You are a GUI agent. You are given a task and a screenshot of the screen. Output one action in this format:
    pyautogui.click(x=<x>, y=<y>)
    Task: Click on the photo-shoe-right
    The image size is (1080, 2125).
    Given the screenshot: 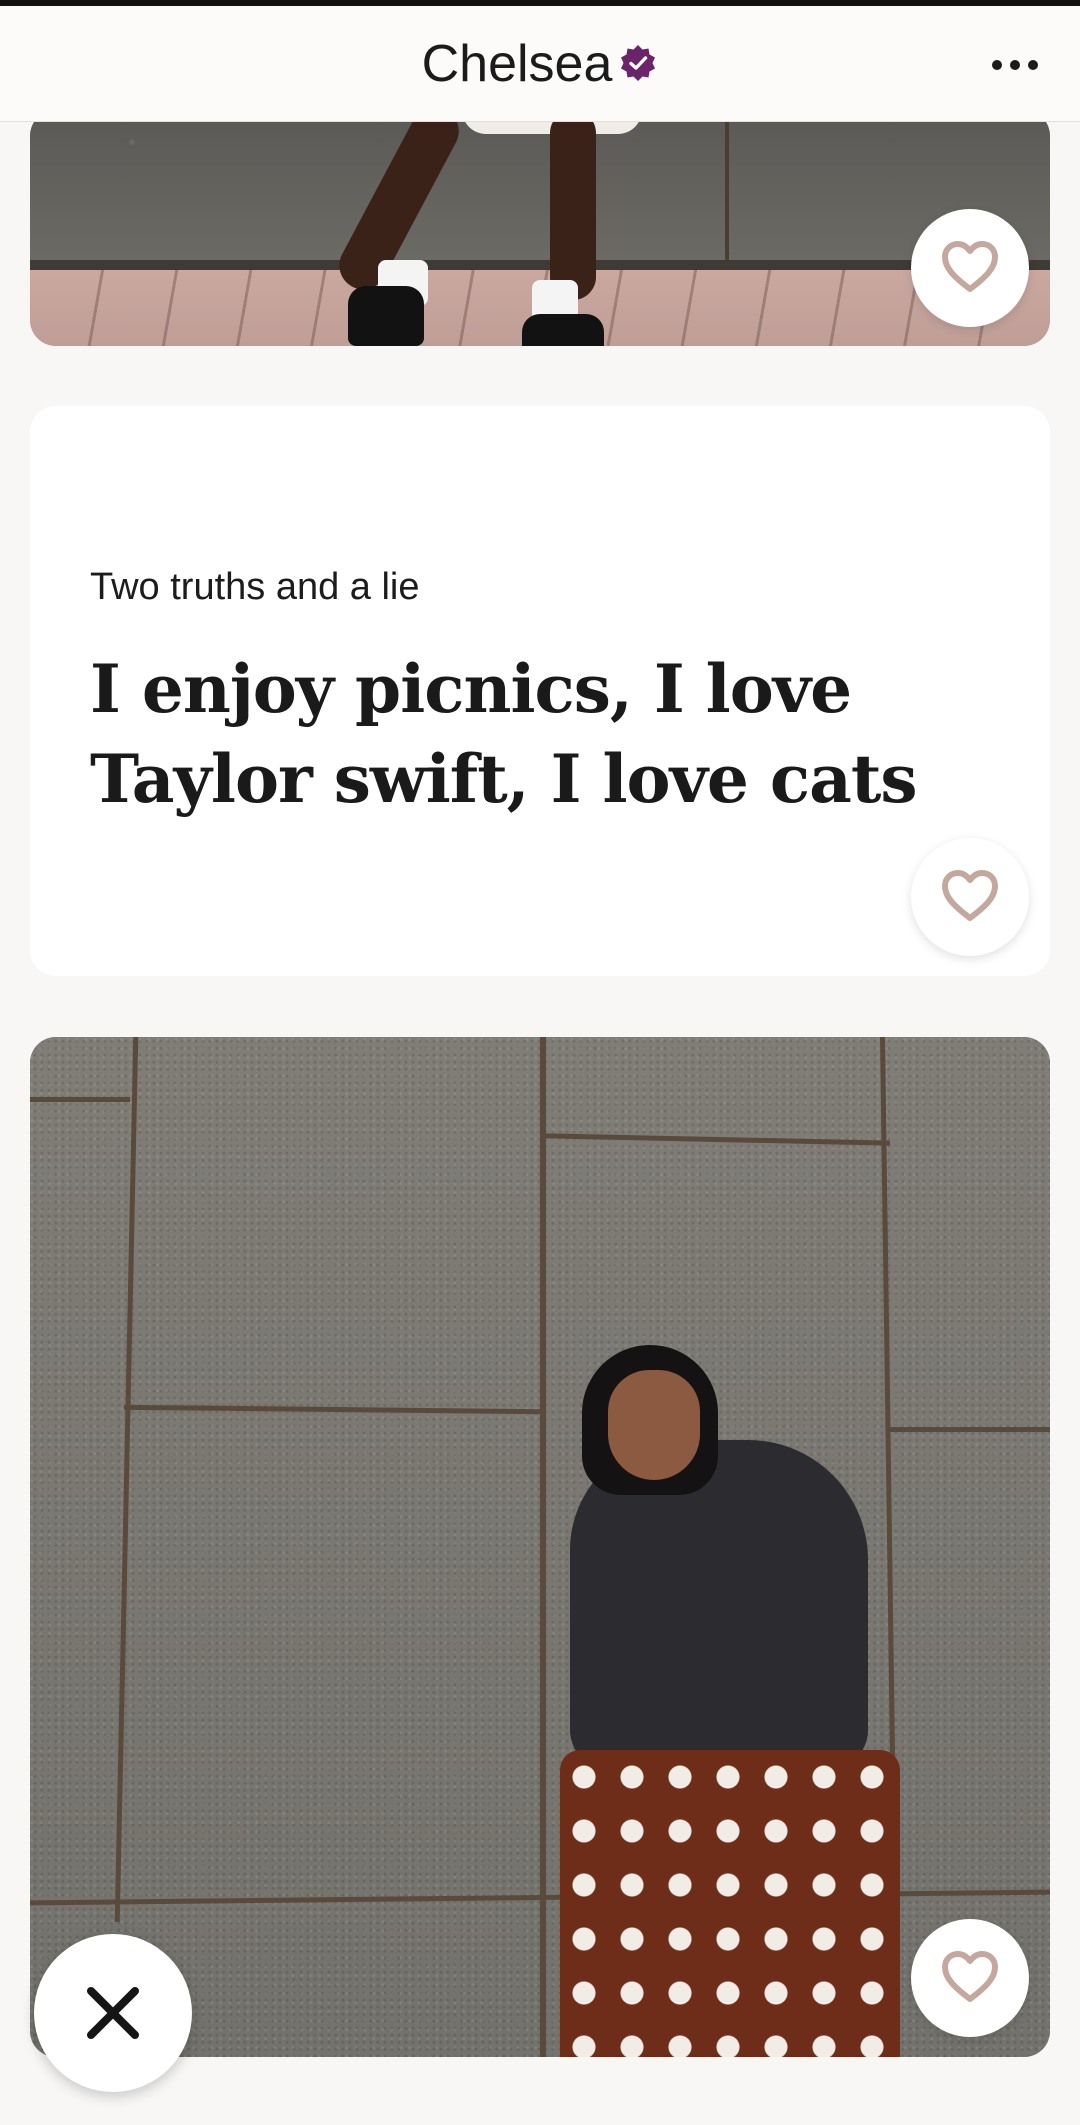 What is the action you would take?
    pyautogui.click(x=563, y=330)
    